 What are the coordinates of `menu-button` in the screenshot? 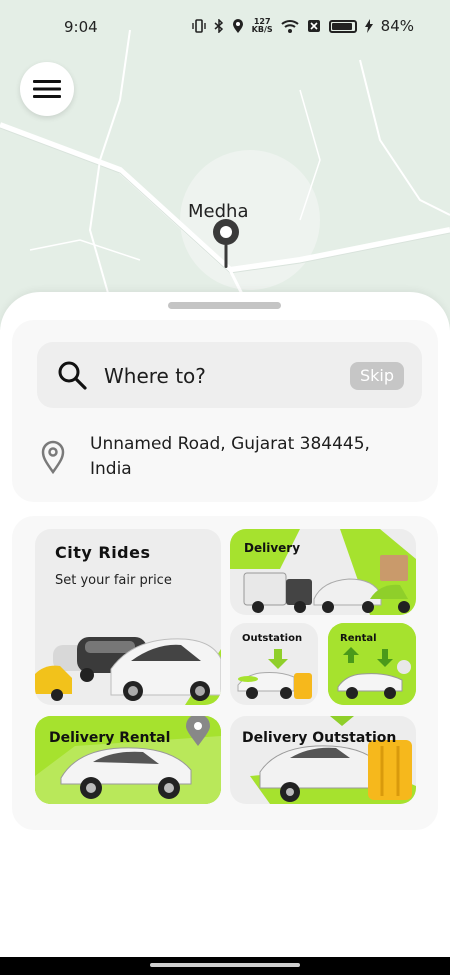 It's located at (47, 89).